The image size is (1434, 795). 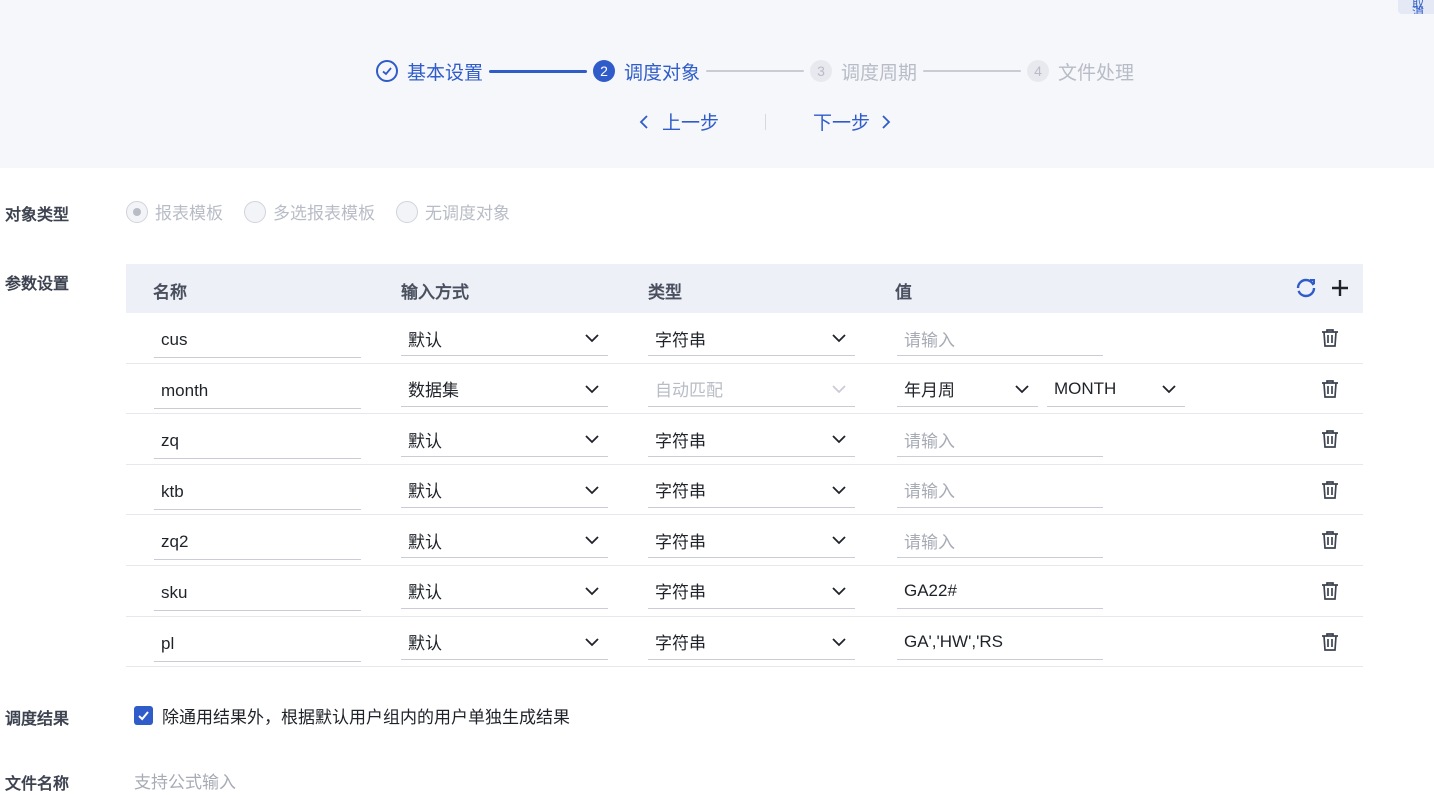 What do you see at coordinates (504, 389) in the screenshot?
I see `input-method-select: 数据集` at bounding box center [504, 389].